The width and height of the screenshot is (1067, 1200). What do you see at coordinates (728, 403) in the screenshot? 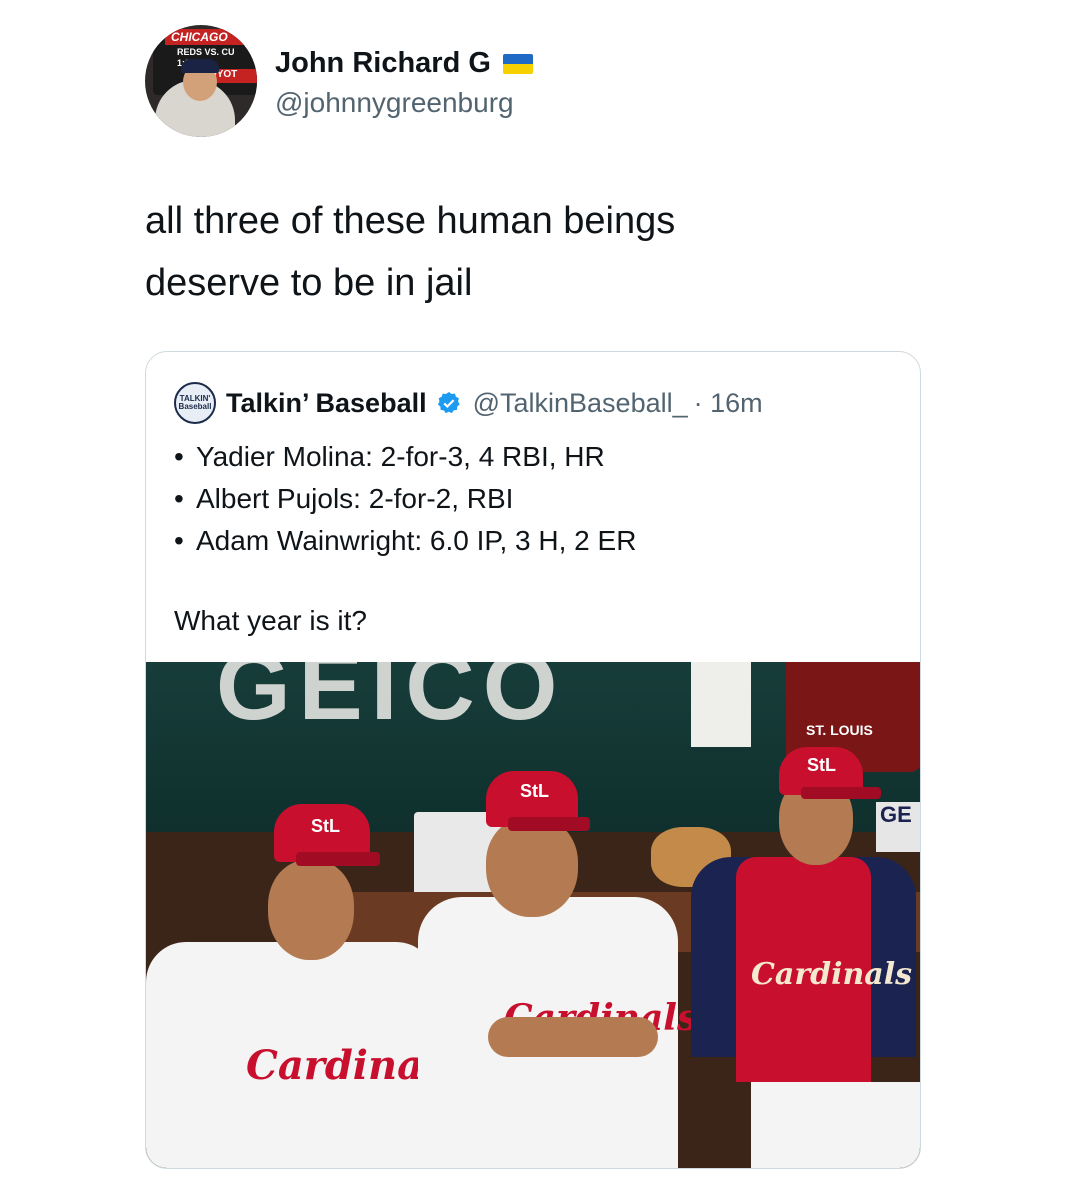
I see `quoted-timestamp: · 16m` at bounding box center [728, 403].